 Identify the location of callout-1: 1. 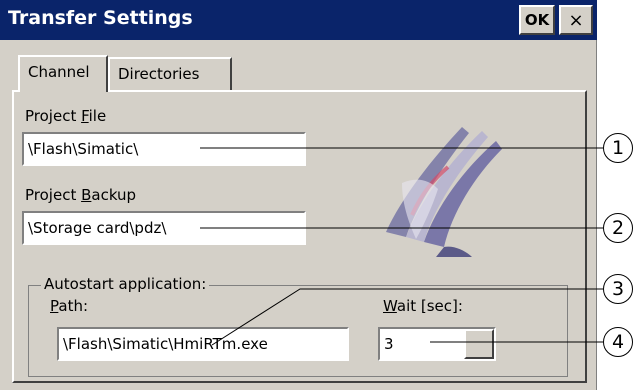
(618, 148).